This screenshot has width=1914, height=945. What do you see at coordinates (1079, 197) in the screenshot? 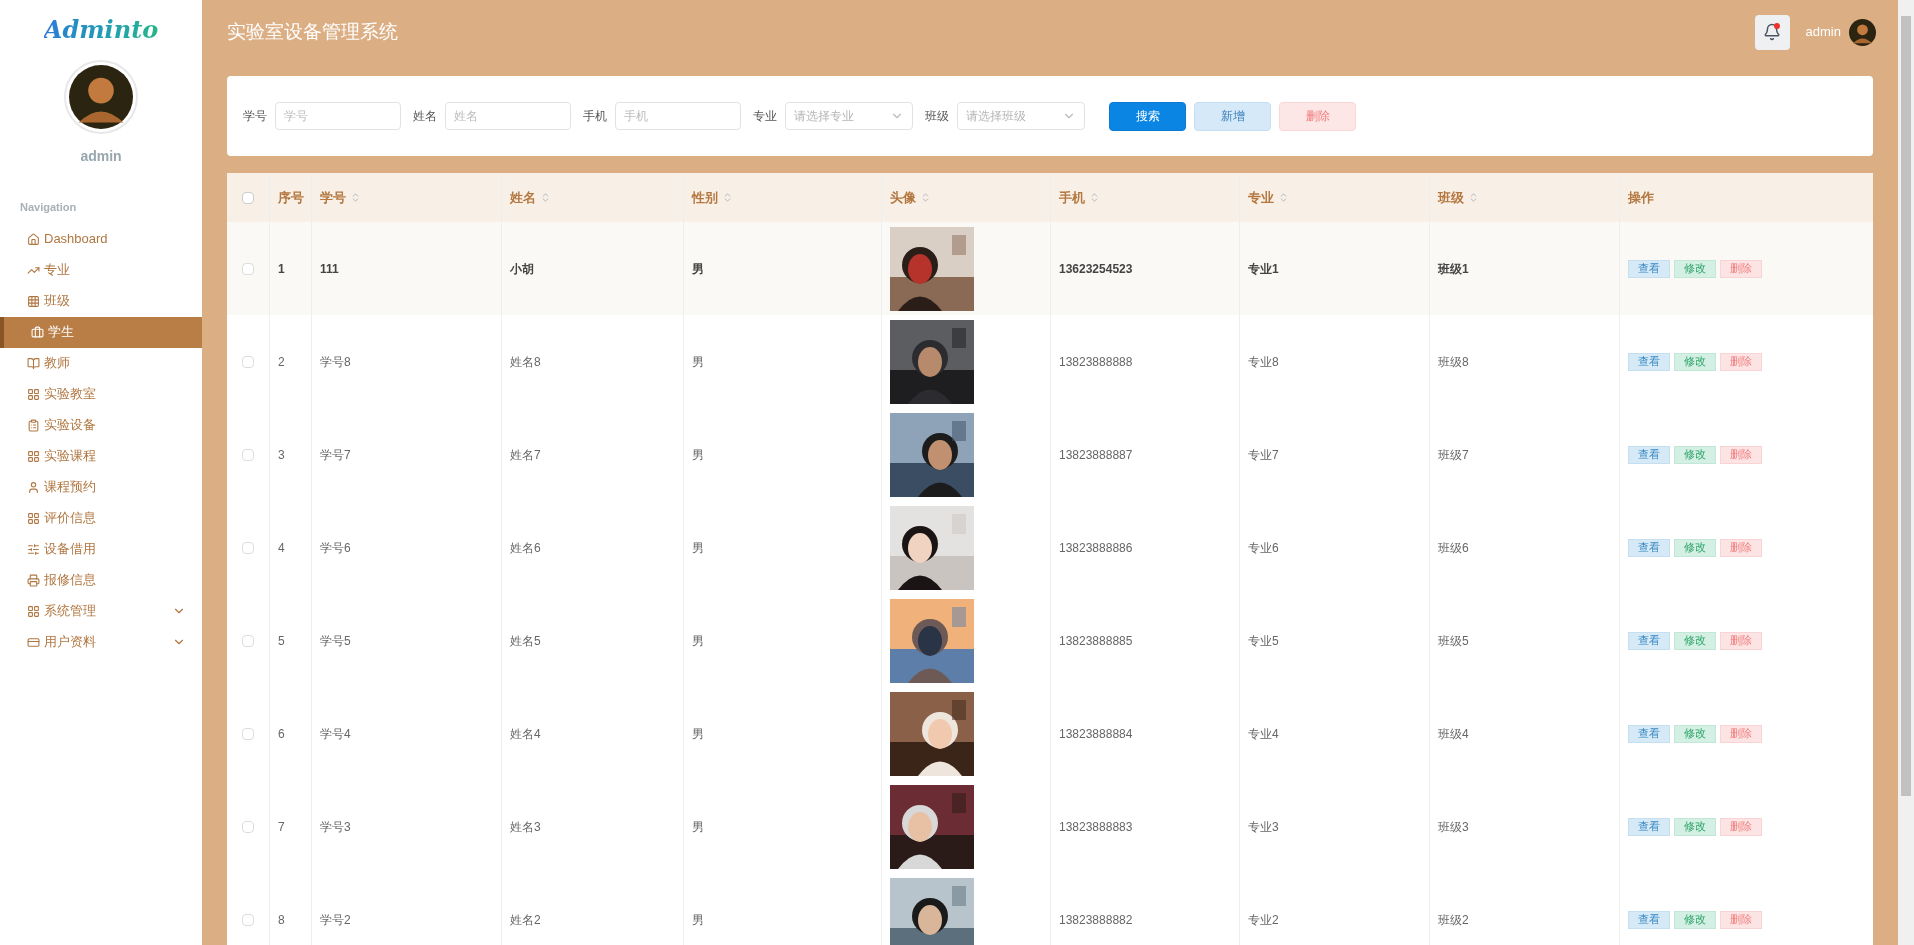
I see `column-header: 手机` at bounding box center [1079, 197].